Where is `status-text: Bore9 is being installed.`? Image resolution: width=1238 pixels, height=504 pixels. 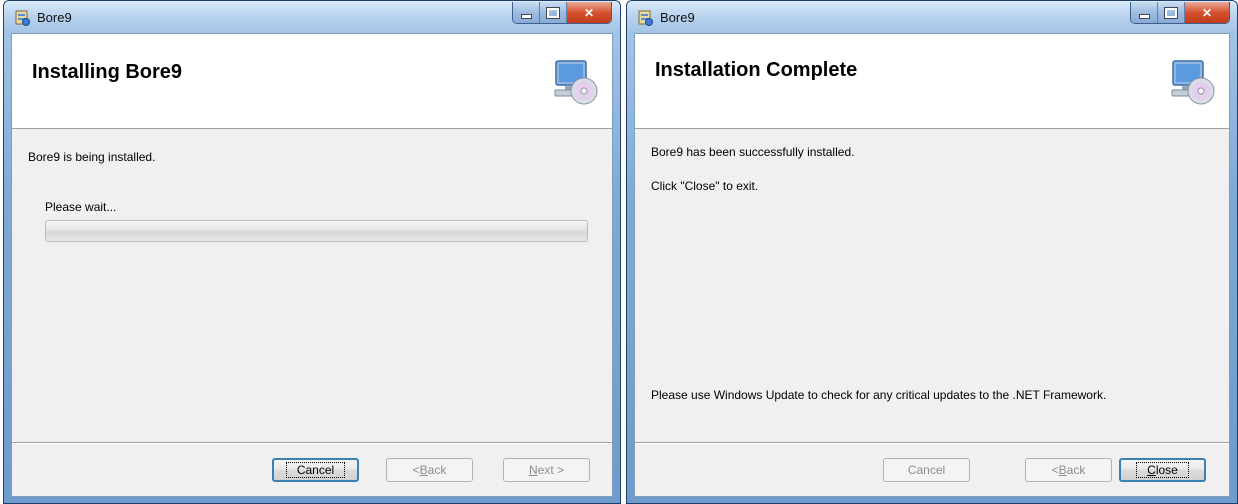 status-text: Bore9 is being installed. is located at coordinates (92, 157).